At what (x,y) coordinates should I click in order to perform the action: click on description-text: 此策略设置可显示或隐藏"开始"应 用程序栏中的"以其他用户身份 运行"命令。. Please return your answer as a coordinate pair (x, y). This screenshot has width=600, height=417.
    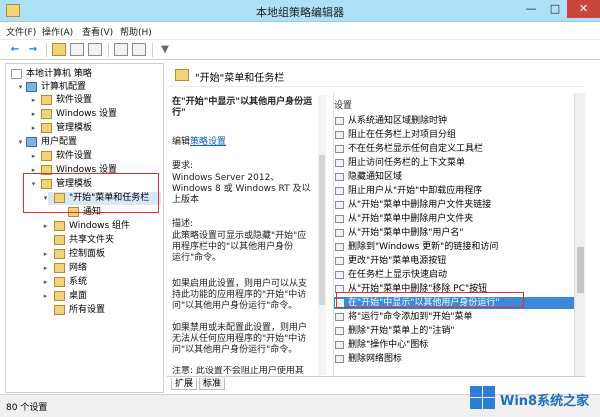
    Looking at the image, I should click on (239, 247).